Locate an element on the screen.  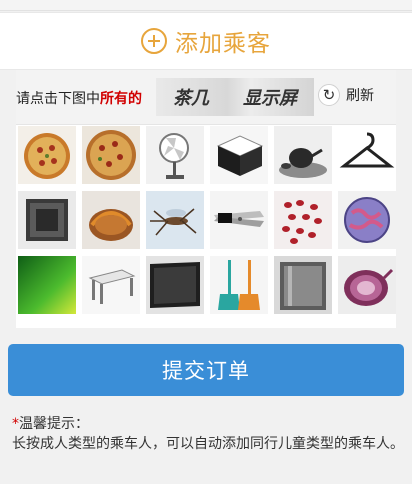
captcha-image-fan is located at coordinates (175, 155).